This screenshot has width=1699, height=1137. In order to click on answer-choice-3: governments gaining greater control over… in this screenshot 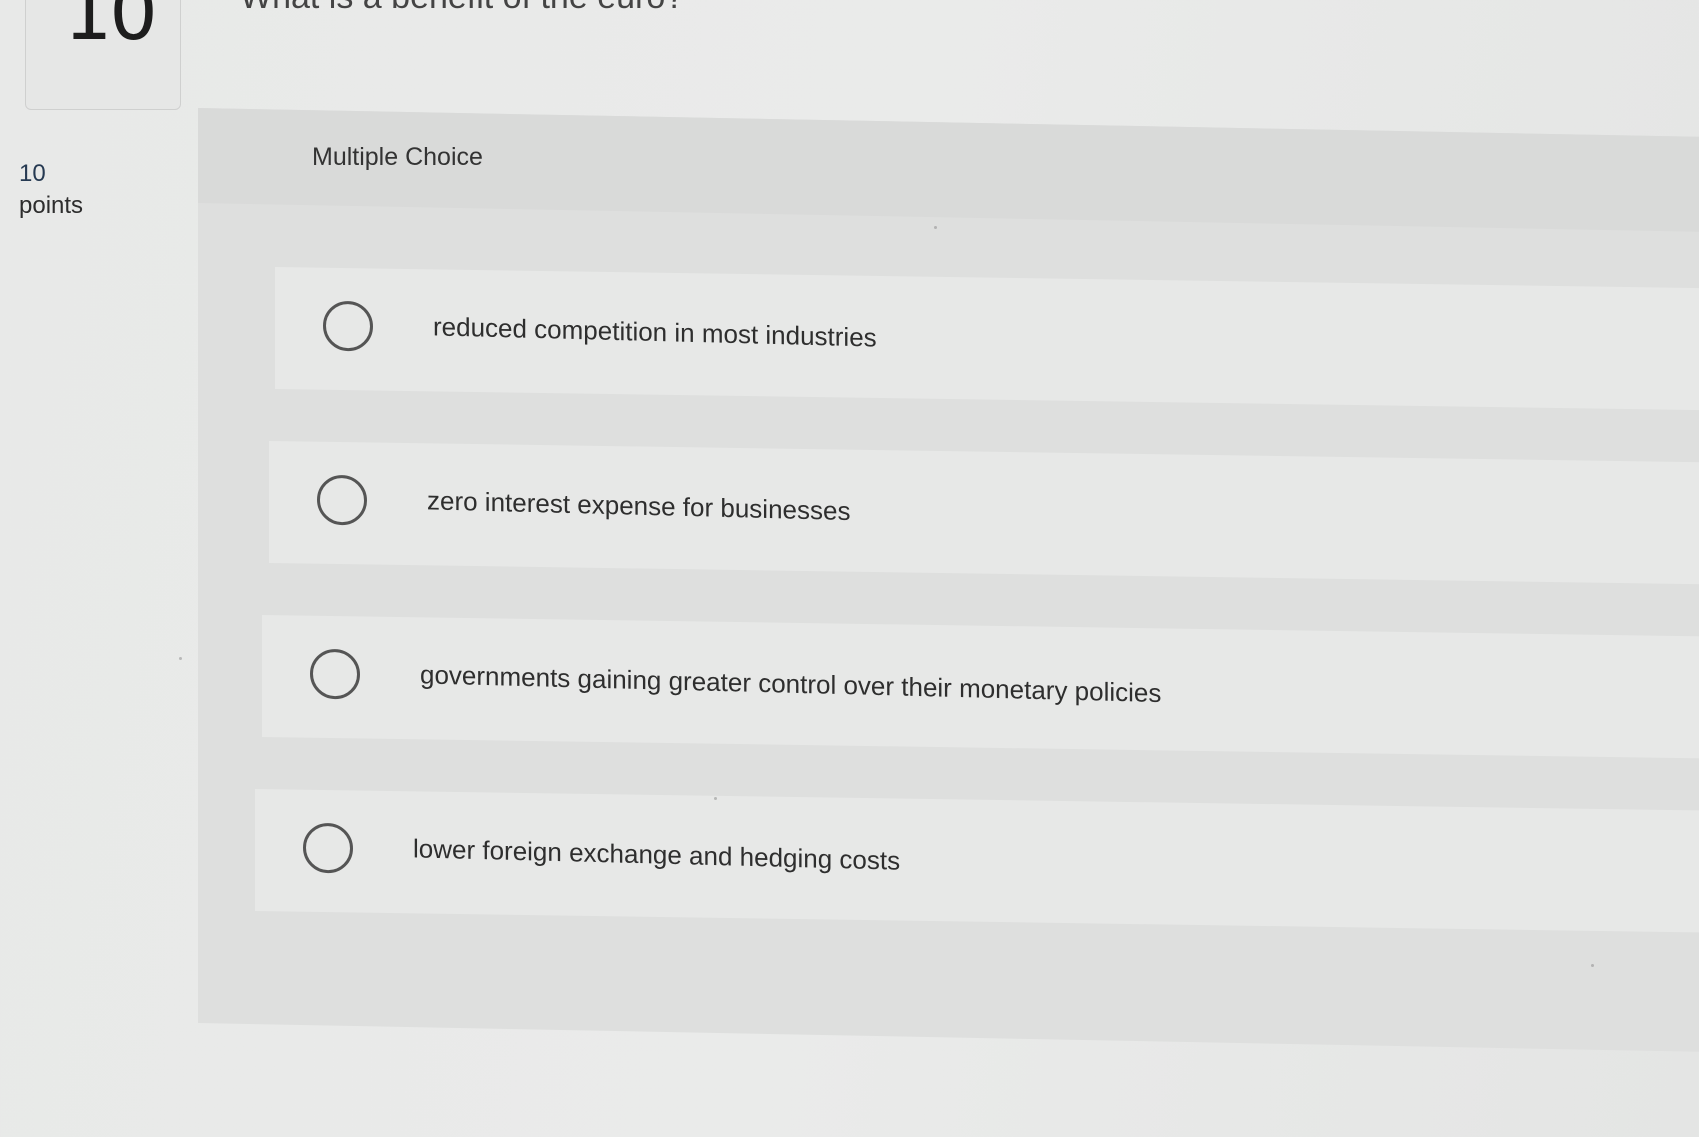, I will do `click(980, 687)`.